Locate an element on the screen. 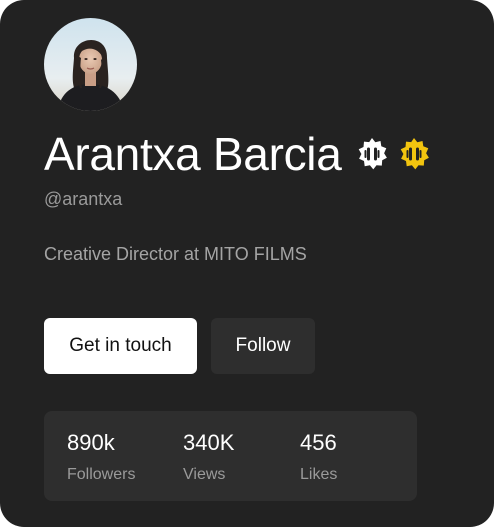 The image size is (494, 527). get-in-touch-button: Get in touch is located at coordinates (120, 346).